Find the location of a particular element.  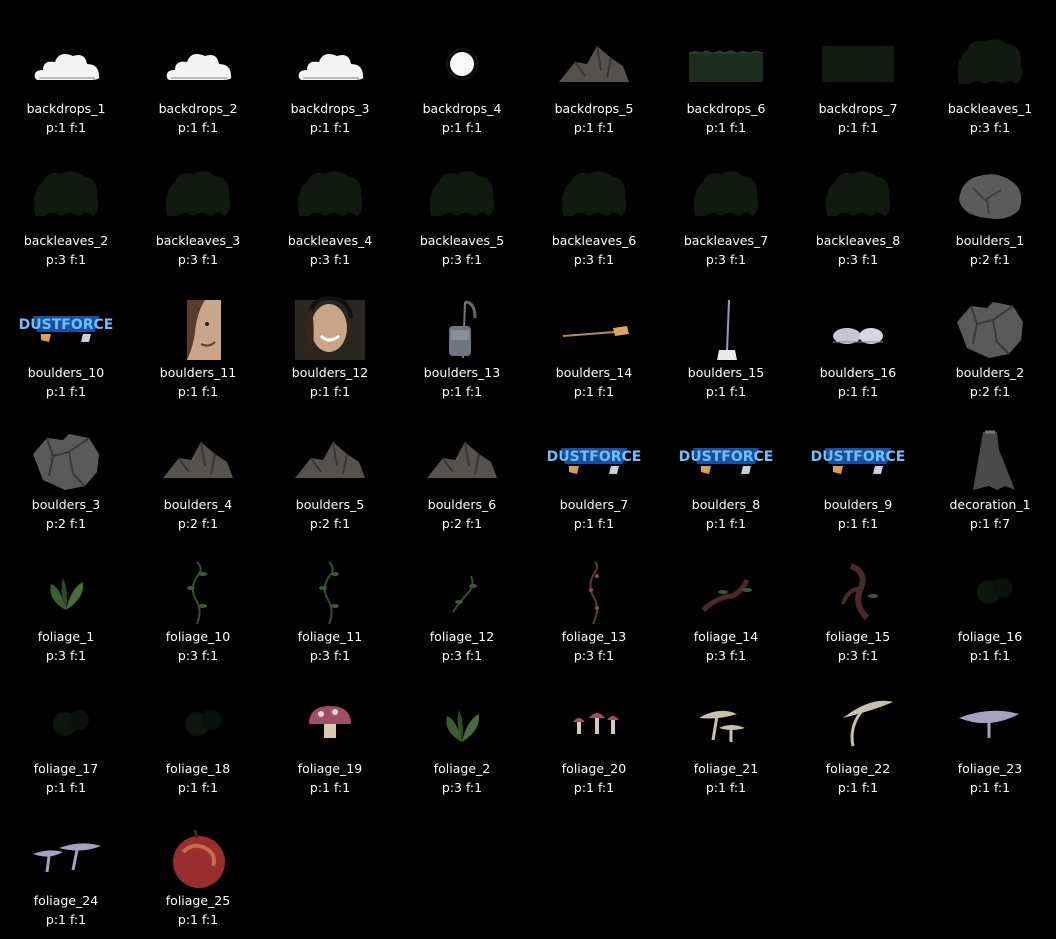

sprite-name: backleaves_5 is located at coordinates (462, 240).